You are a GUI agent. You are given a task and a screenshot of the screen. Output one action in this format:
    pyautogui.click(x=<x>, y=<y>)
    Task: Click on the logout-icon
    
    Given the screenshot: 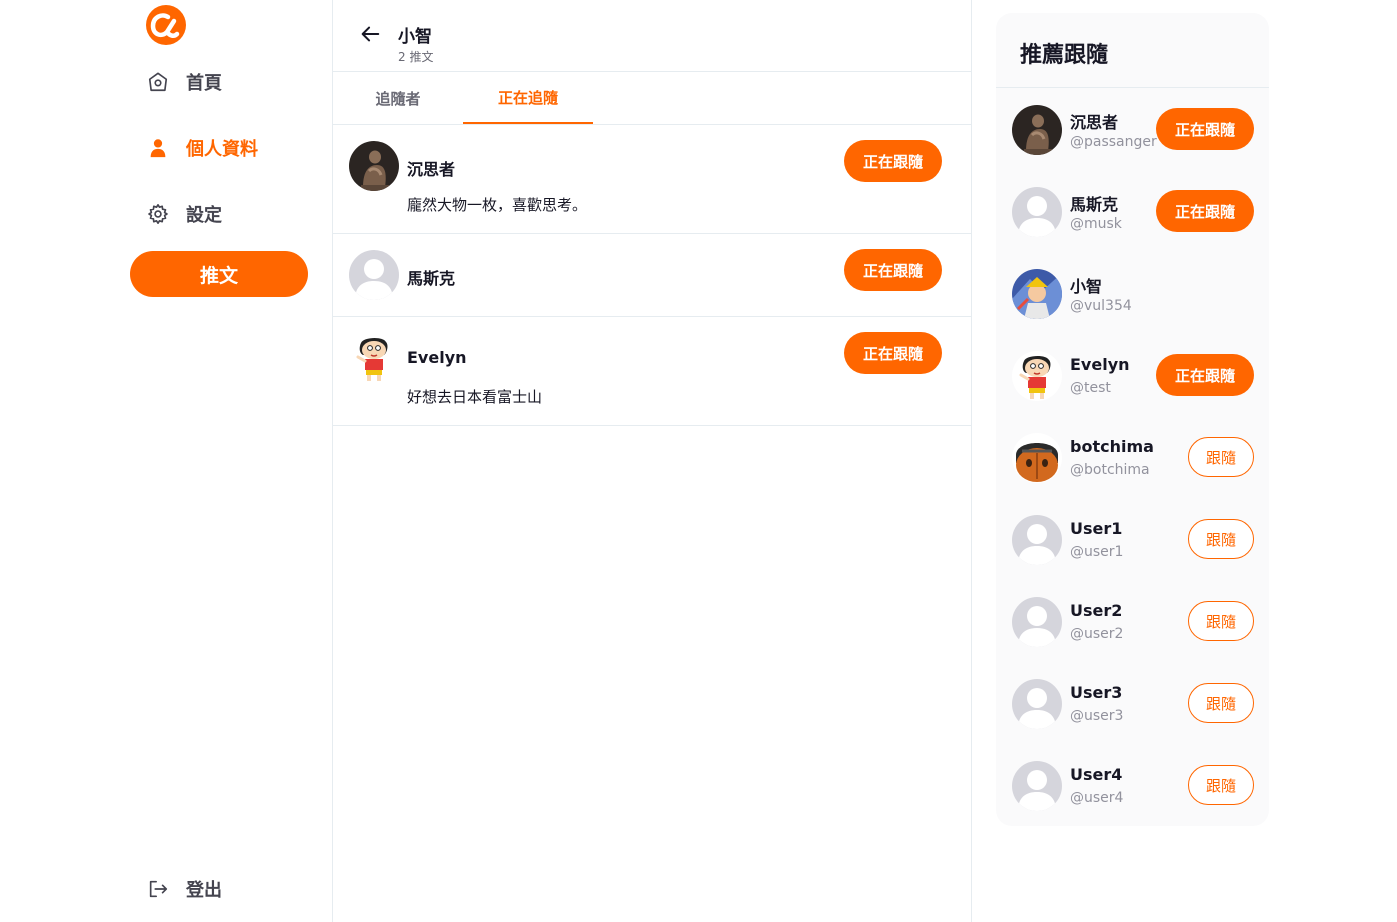 What is the action you would take?
    pyautogui.click(x=158, y=889)
    